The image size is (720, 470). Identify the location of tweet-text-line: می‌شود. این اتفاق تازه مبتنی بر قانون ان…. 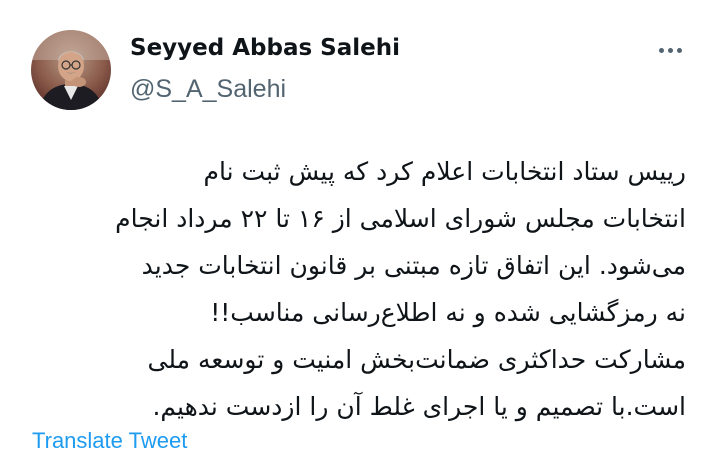
(413, 265).